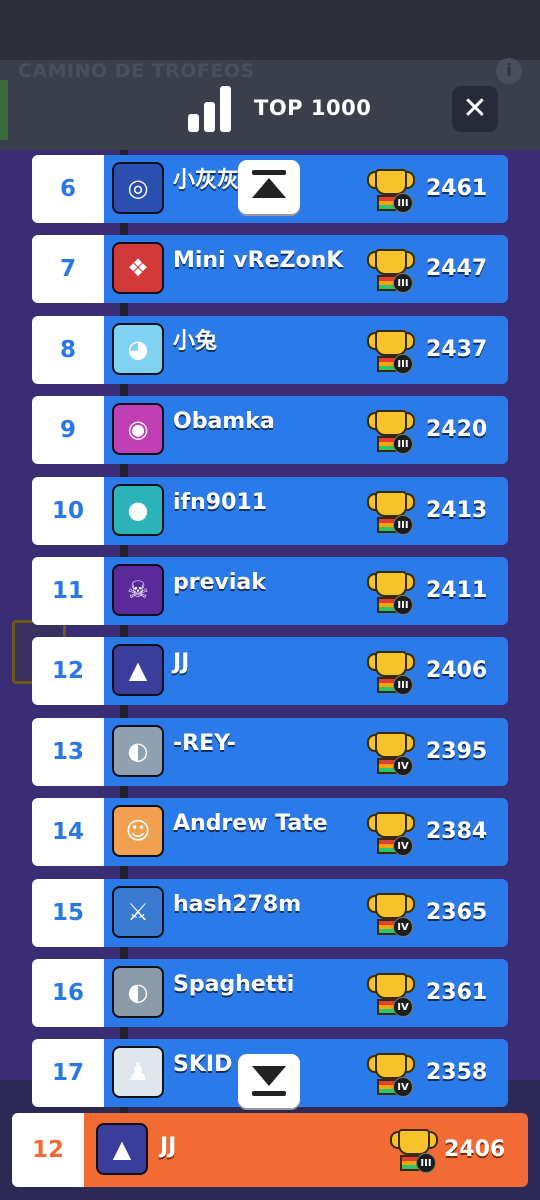 Image resolution: width=540 pixels, height=1200 pixels. What do you see at coordinates (270, 511) in the screenshot?
I see `leaderboard-row: 10 ● ifn9011 III 2413` at bounding box center [270, 511].